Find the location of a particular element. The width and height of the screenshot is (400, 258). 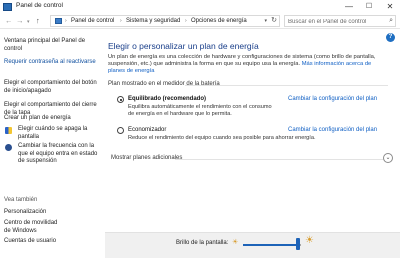

sidebar-item-control-panel-home: Ventana principal del Panel de control is located at coordinates (54, 45).